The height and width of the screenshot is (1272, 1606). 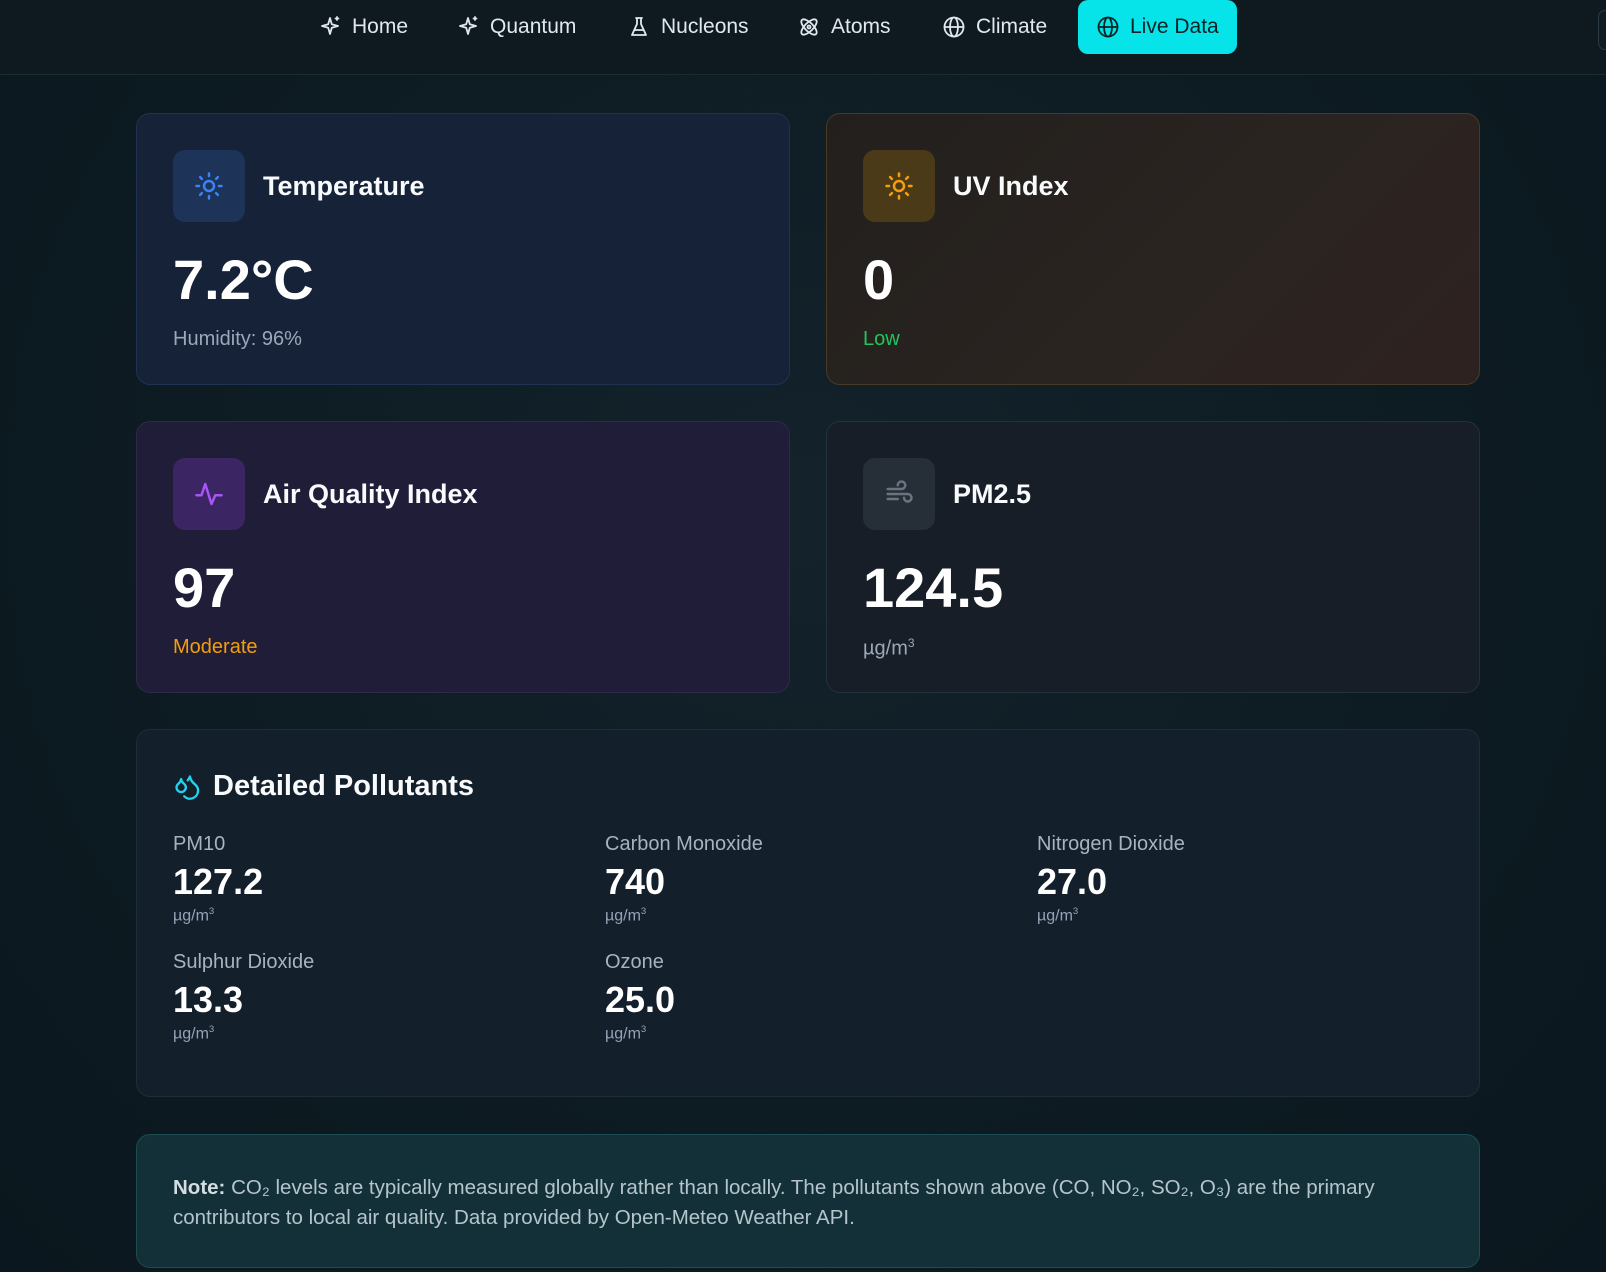 I want to click on pollutants-title: Detailed Pollutants, so click(x=344, y=786).